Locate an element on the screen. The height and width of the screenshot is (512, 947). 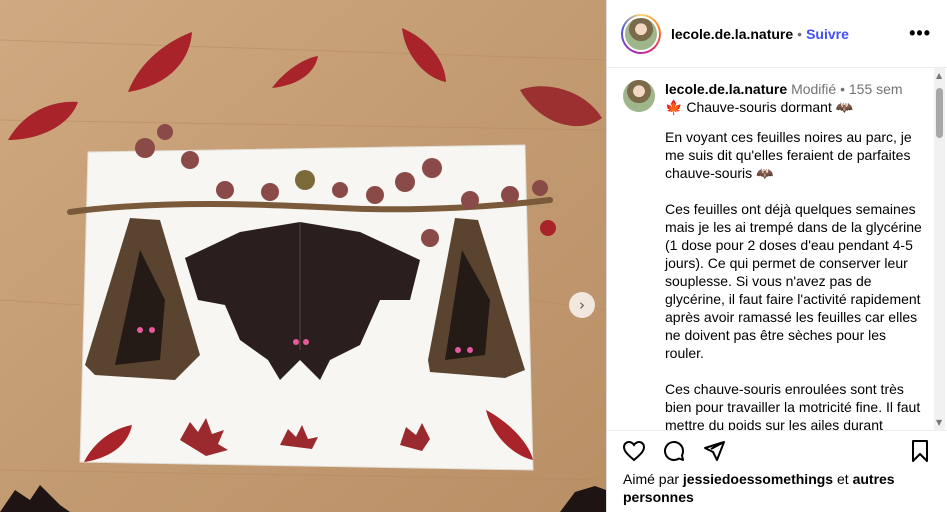
follow-button: Suivre is located at coordinates (827, 34).